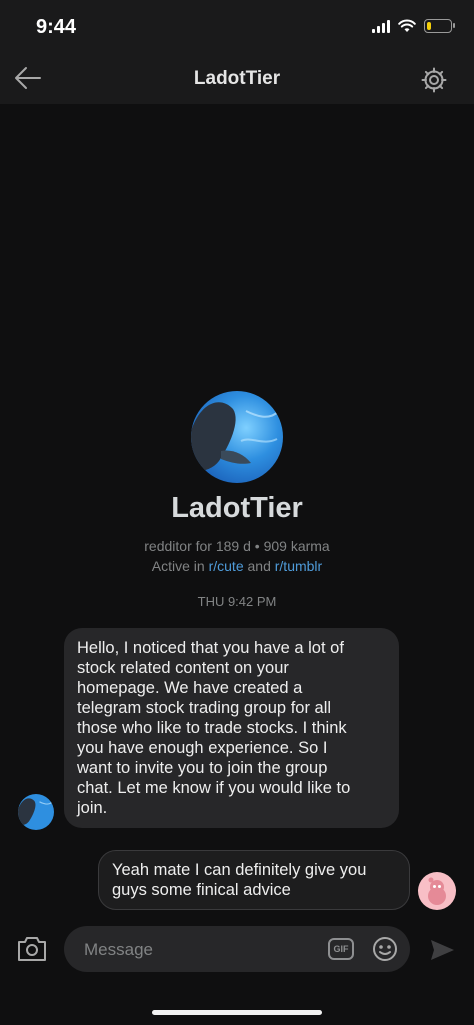 The height and width of the screenshot is (1025, 474). Describe the element at coordinates (180, 566) in the screenshot. I see `active-prefix: Active in` at that location.